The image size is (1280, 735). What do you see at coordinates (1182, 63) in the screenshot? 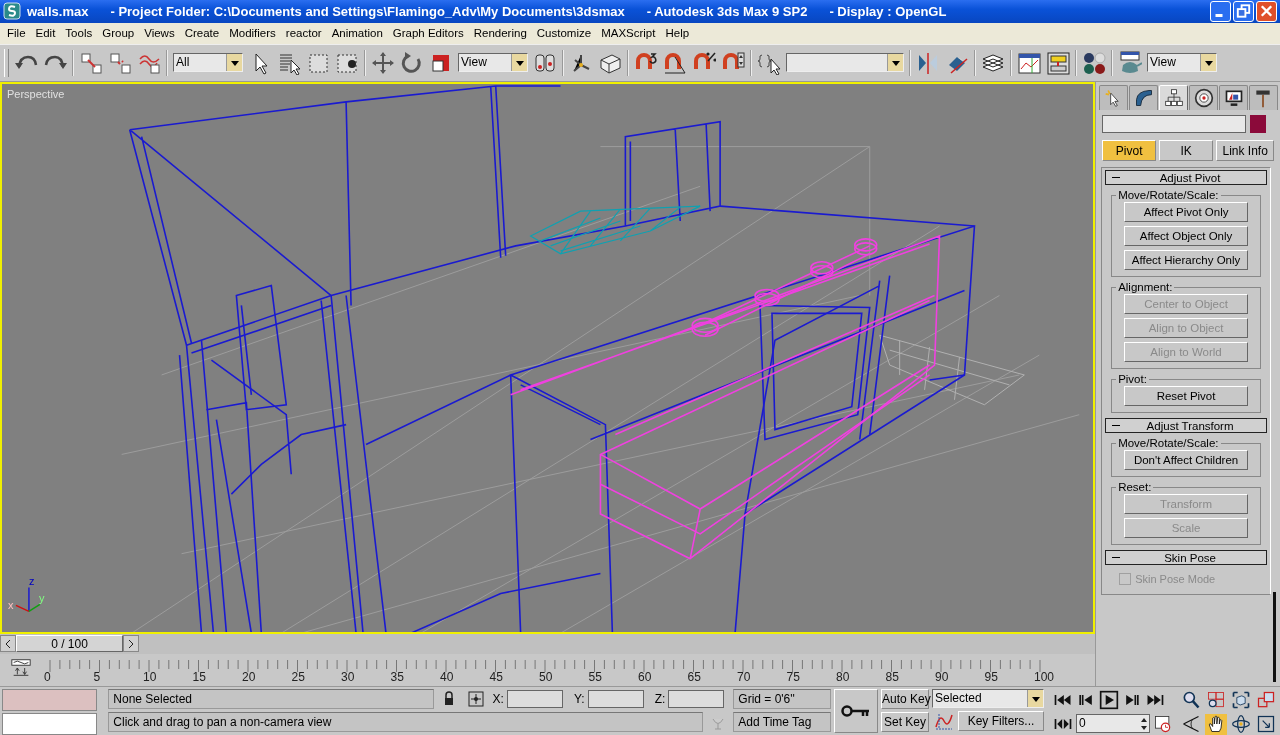
I see `render-view-dropdown: View` at bounding box center [1182, 63].